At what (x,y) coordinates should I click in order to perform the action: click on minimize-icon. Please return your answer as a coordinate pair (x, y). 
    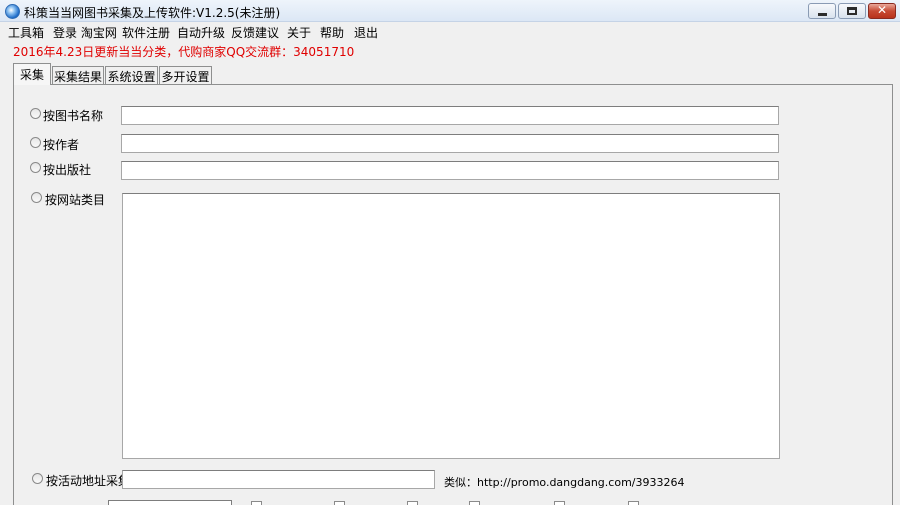
    Looking at the image, I should click on (822, 14).